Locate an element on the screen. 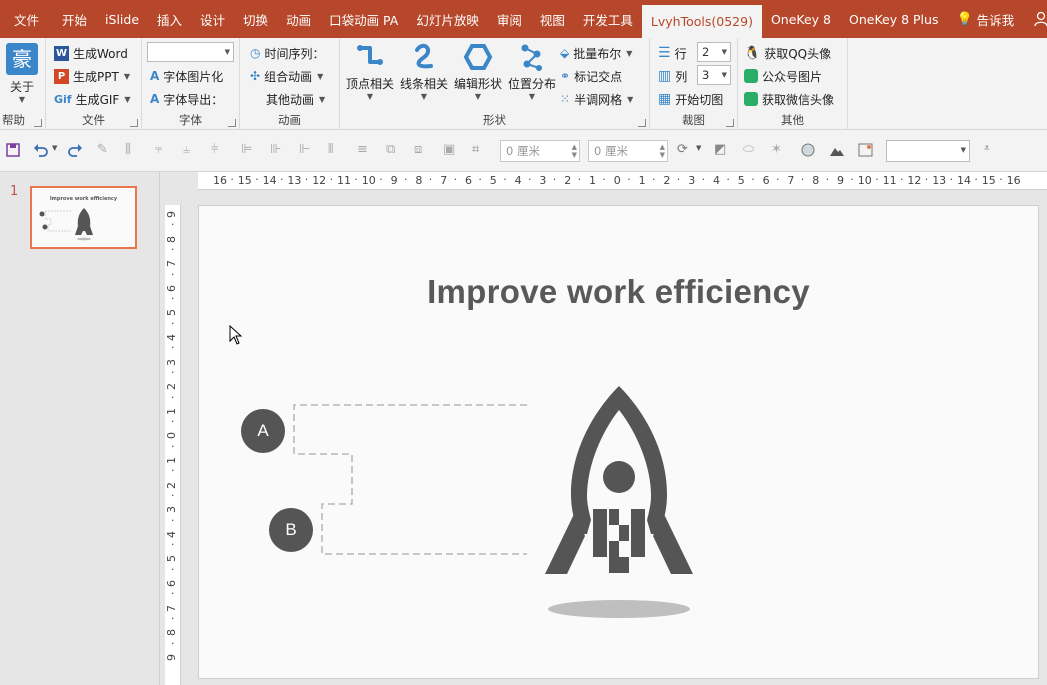 Image resolution: width=1047 pixels, height=685 pixels. rotate-dropdown-icon: ▼ is located at coordinates (698, 148).